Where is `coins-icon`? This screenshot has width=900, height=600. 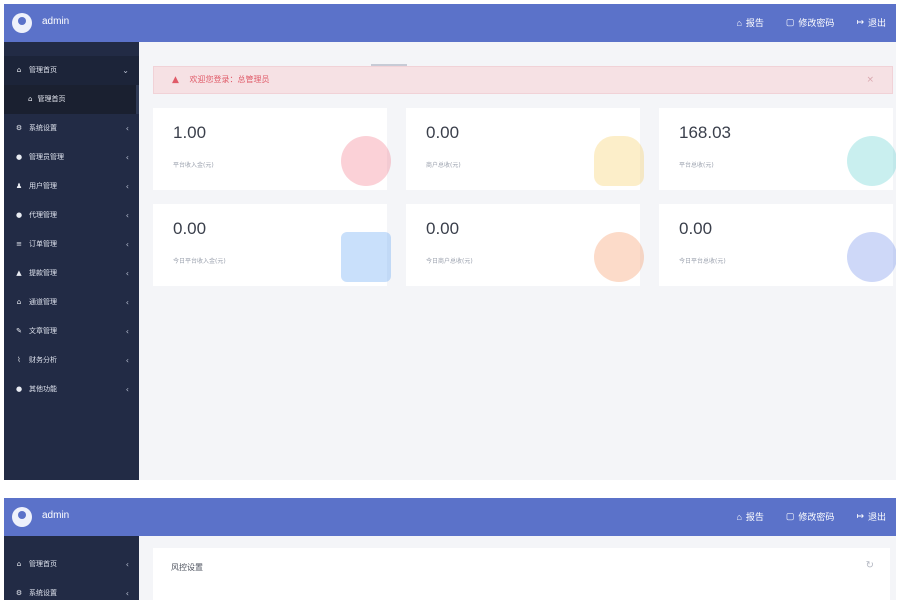
coins-icon is located at coordinates (619, 161).